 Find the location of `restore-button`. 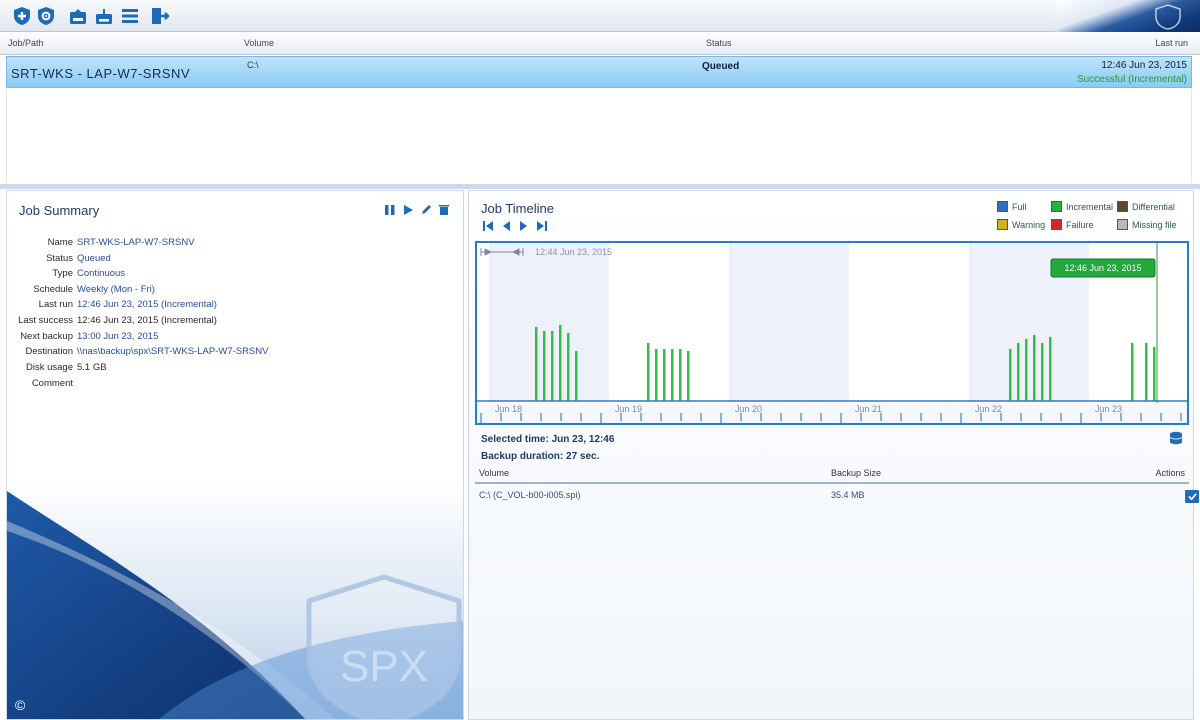

restore-button is located at coordinates (78, 16).